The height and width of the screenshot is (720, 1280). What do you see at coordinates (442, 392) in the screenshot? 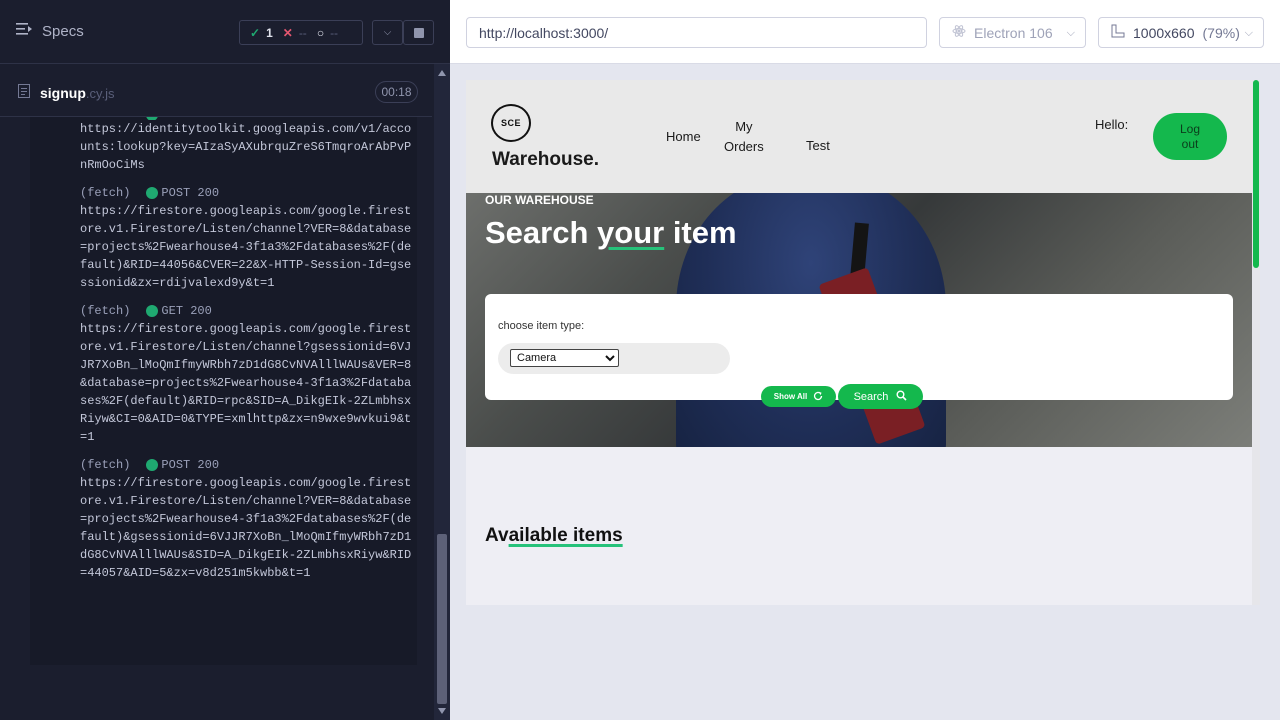
I see `runner-scrollbar` at bounding box center [442, 392].